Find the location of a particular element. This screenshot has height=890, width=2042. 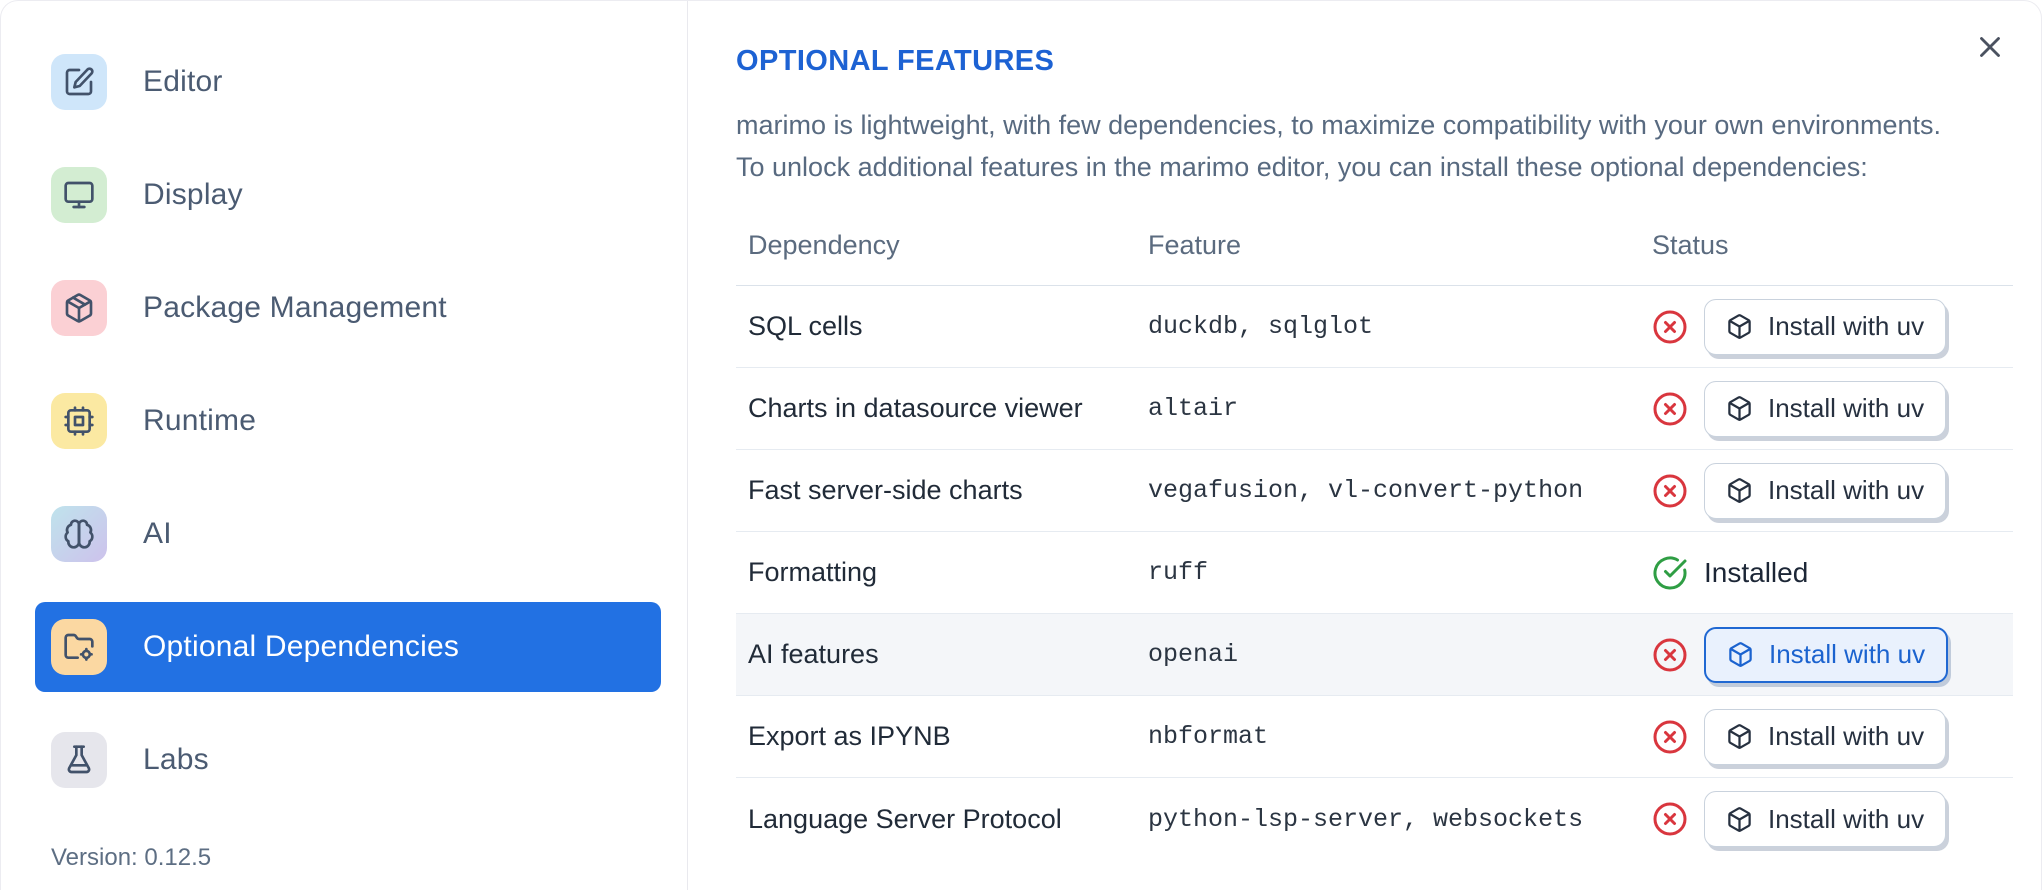

installed-status-label: Installed is located at coordinates (1756, 572).